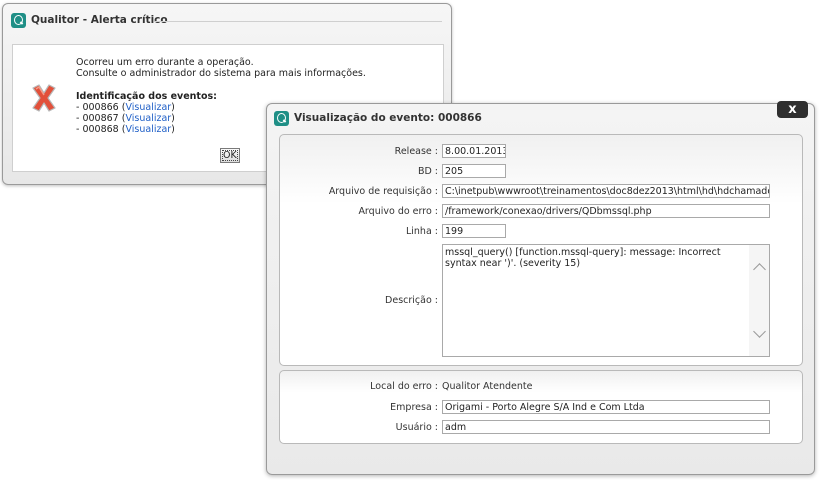 The image size is (821, 480). What do you see at coordinates (759, 300) in the screenshot?
I see `description-scrollbar` at bounding box center [759, 300].